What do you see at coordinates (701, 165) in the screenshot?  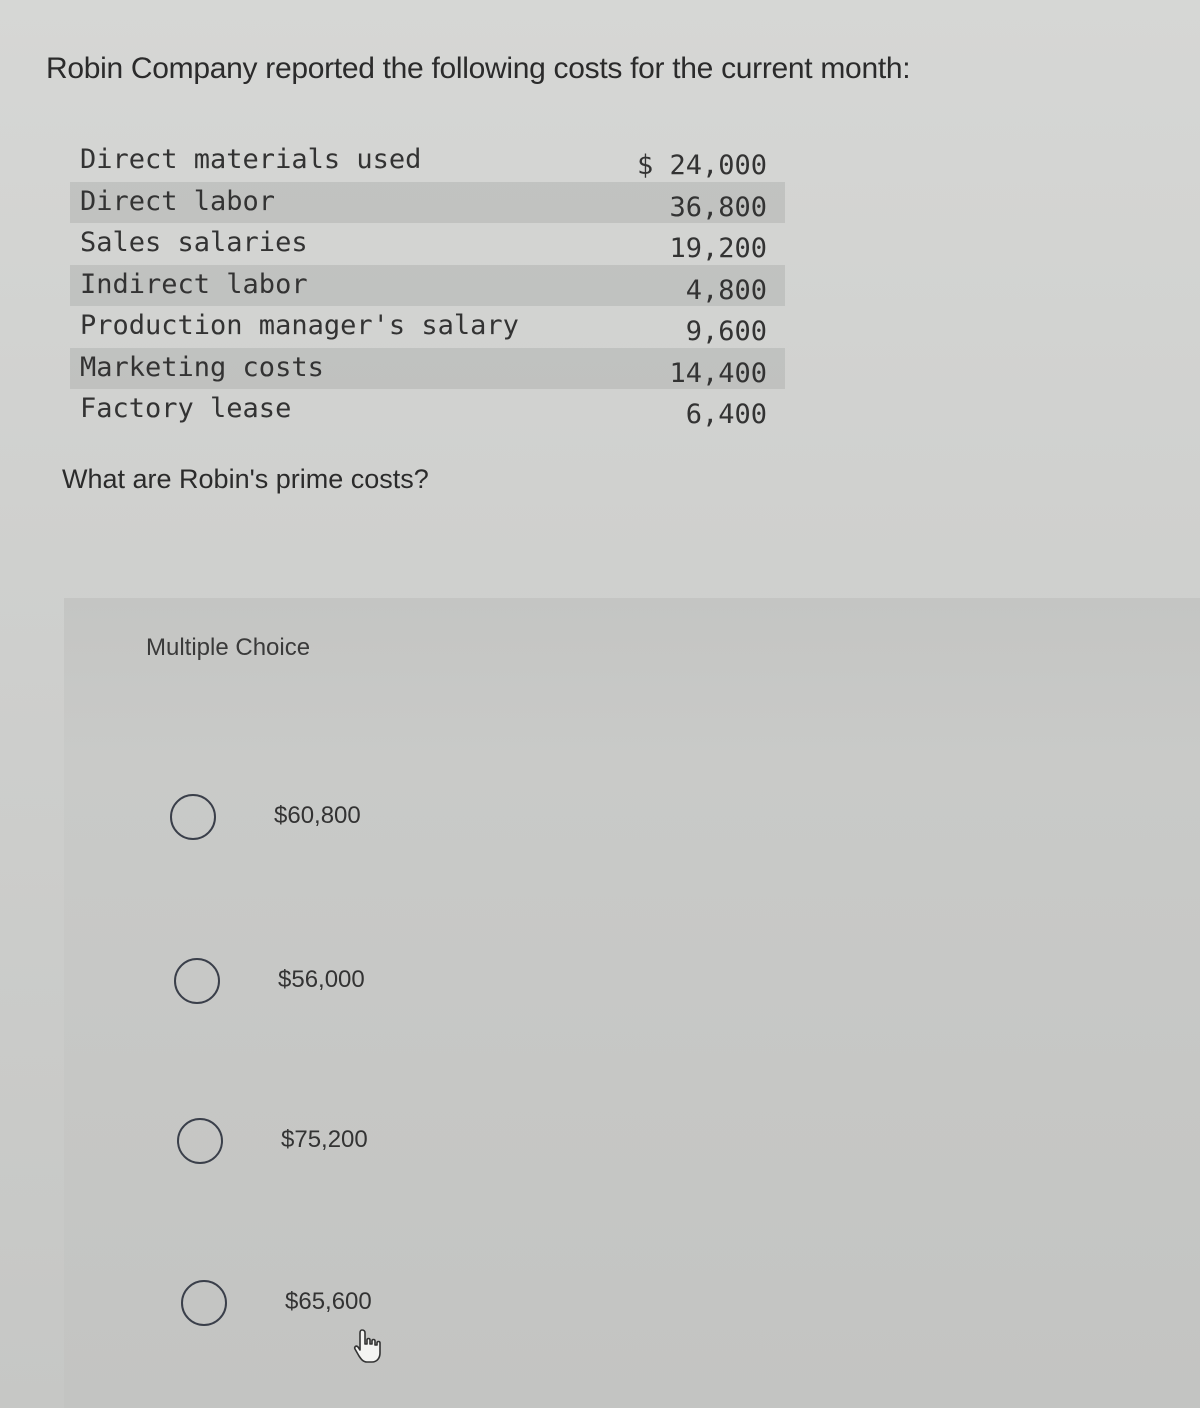 I see `cost-value: $ 24,000` at bounding box center [701, 165].